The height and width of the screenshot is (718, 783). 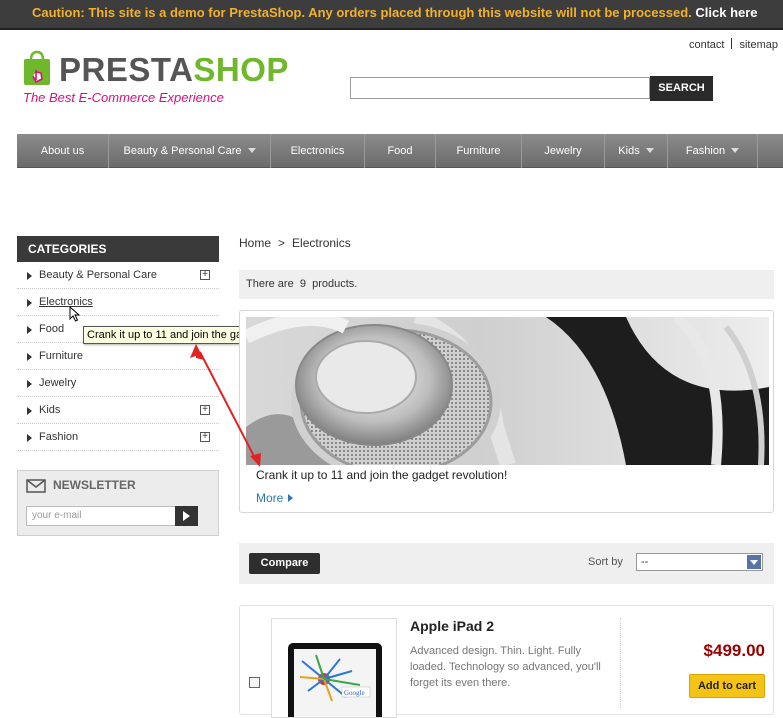 I want to click on logo-tagline: The Best E-Commerce Experience, so click(x=123, y=97).